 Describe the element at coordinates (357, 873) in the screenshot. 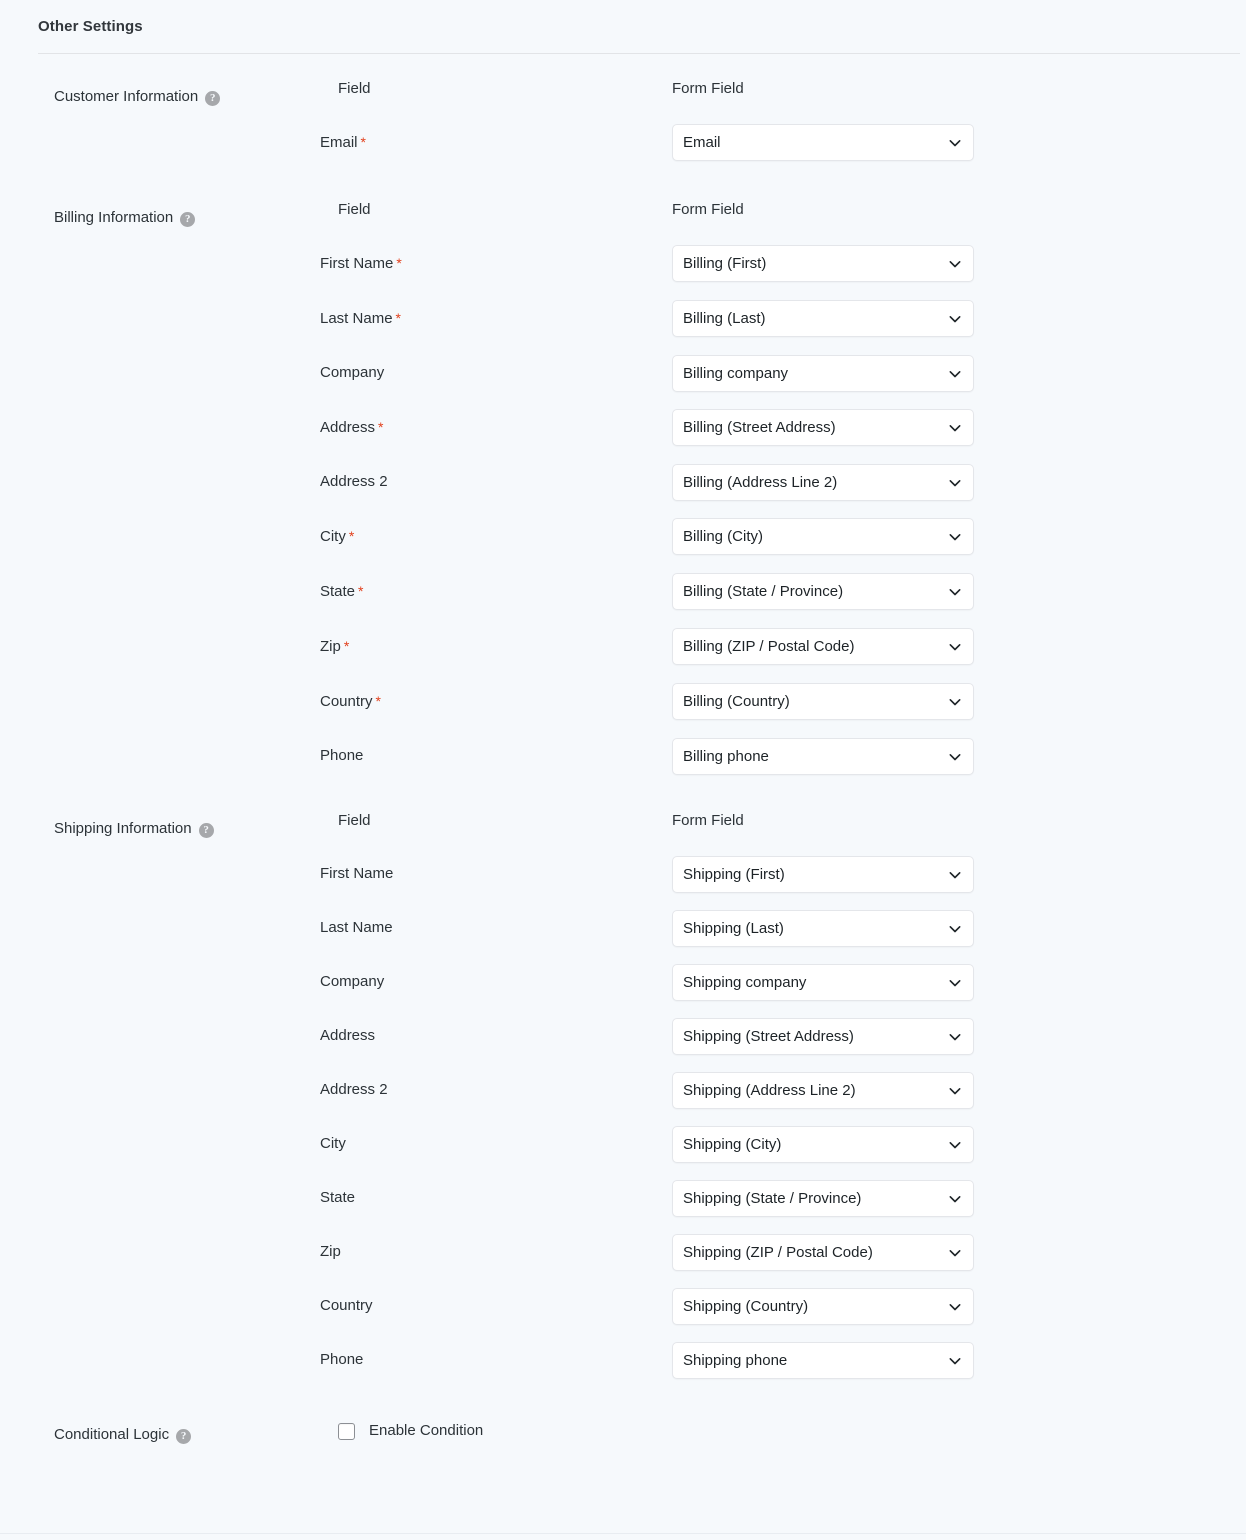

I see `field-label-text: First Name` at that location.